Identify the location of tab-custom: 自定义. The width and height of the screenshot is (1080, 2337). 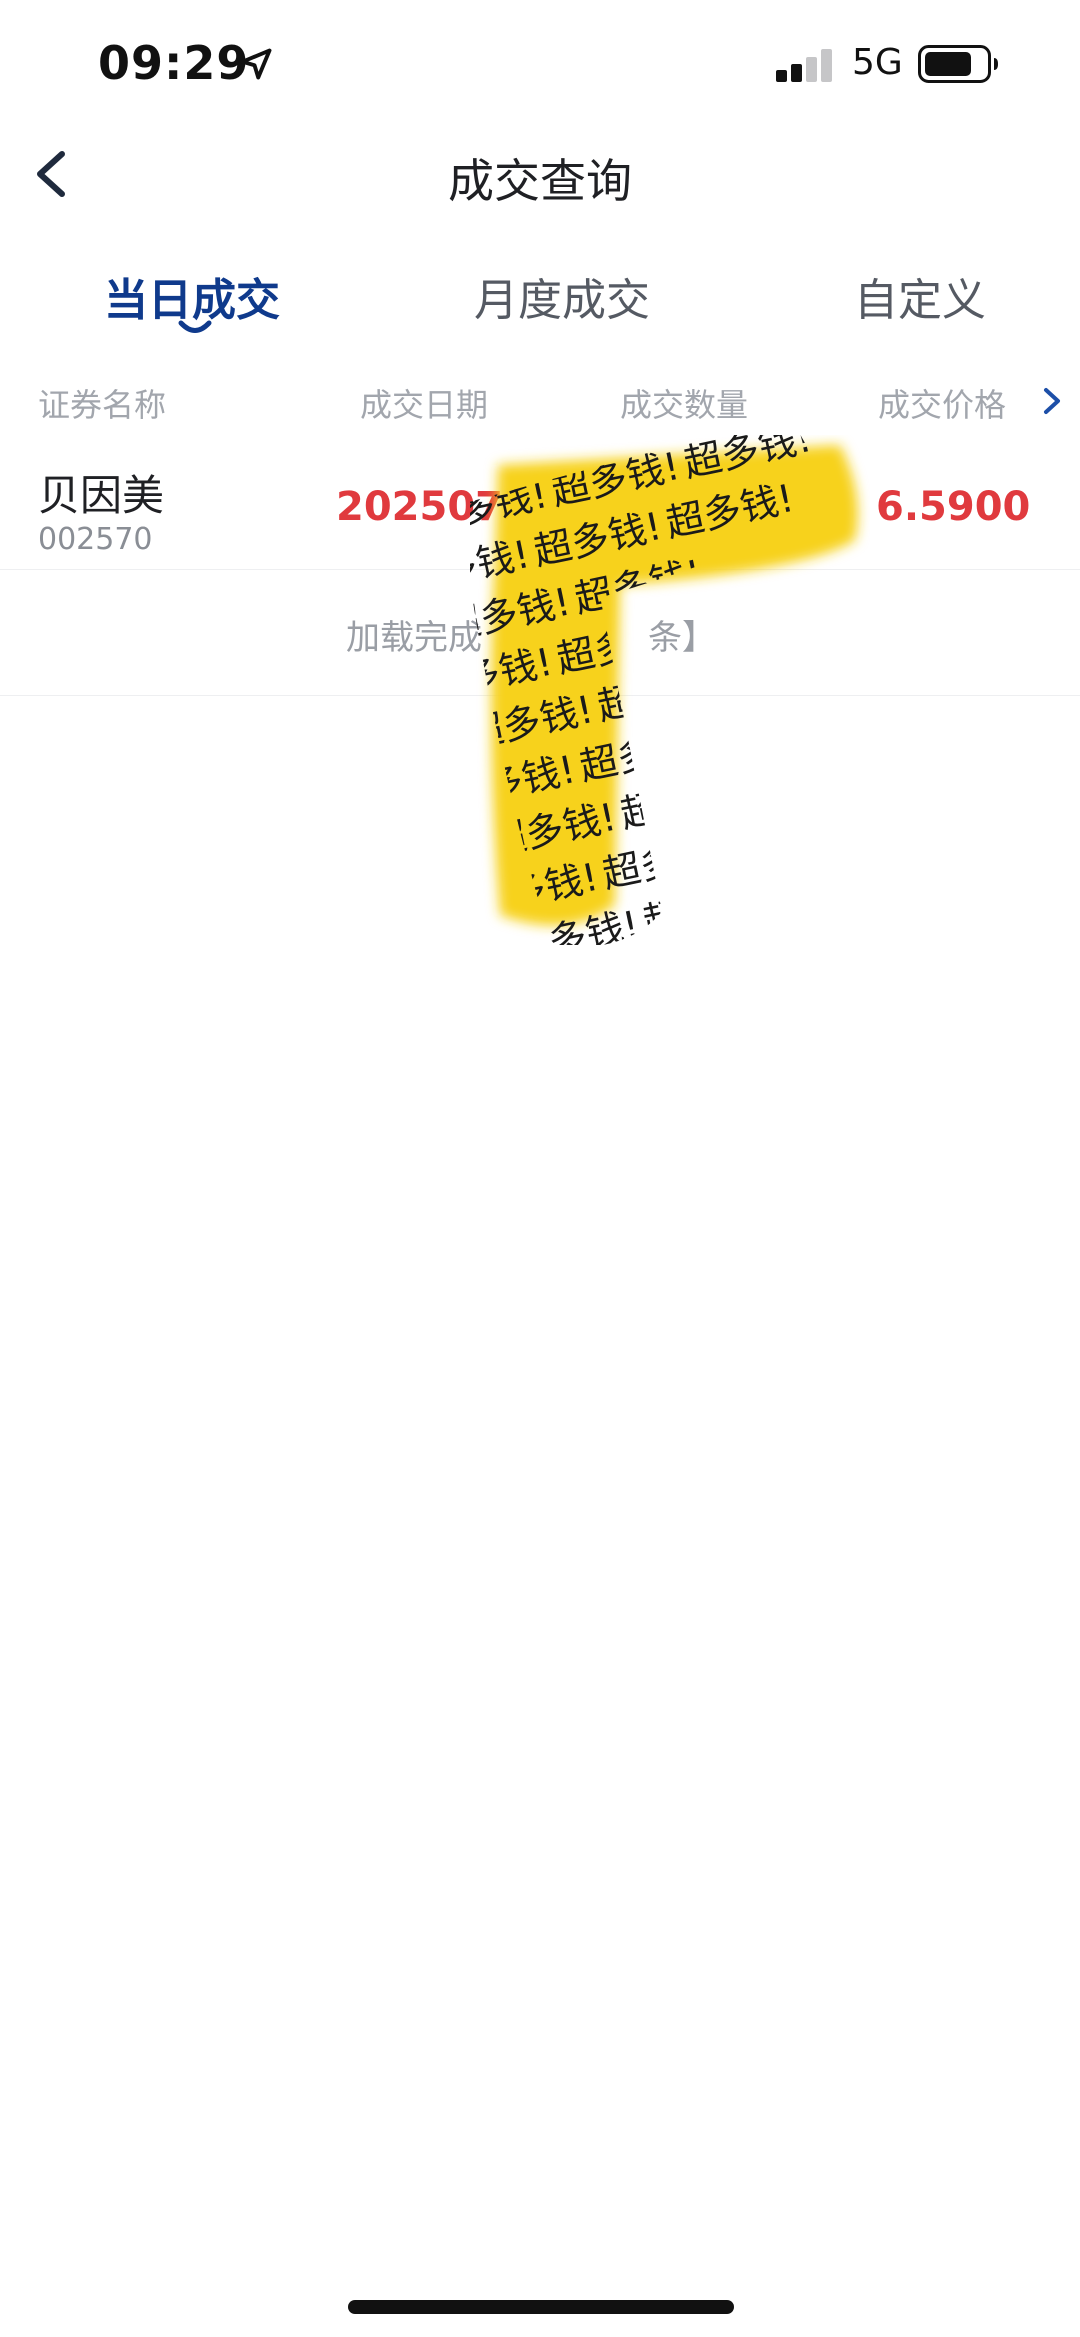
(920, 296).